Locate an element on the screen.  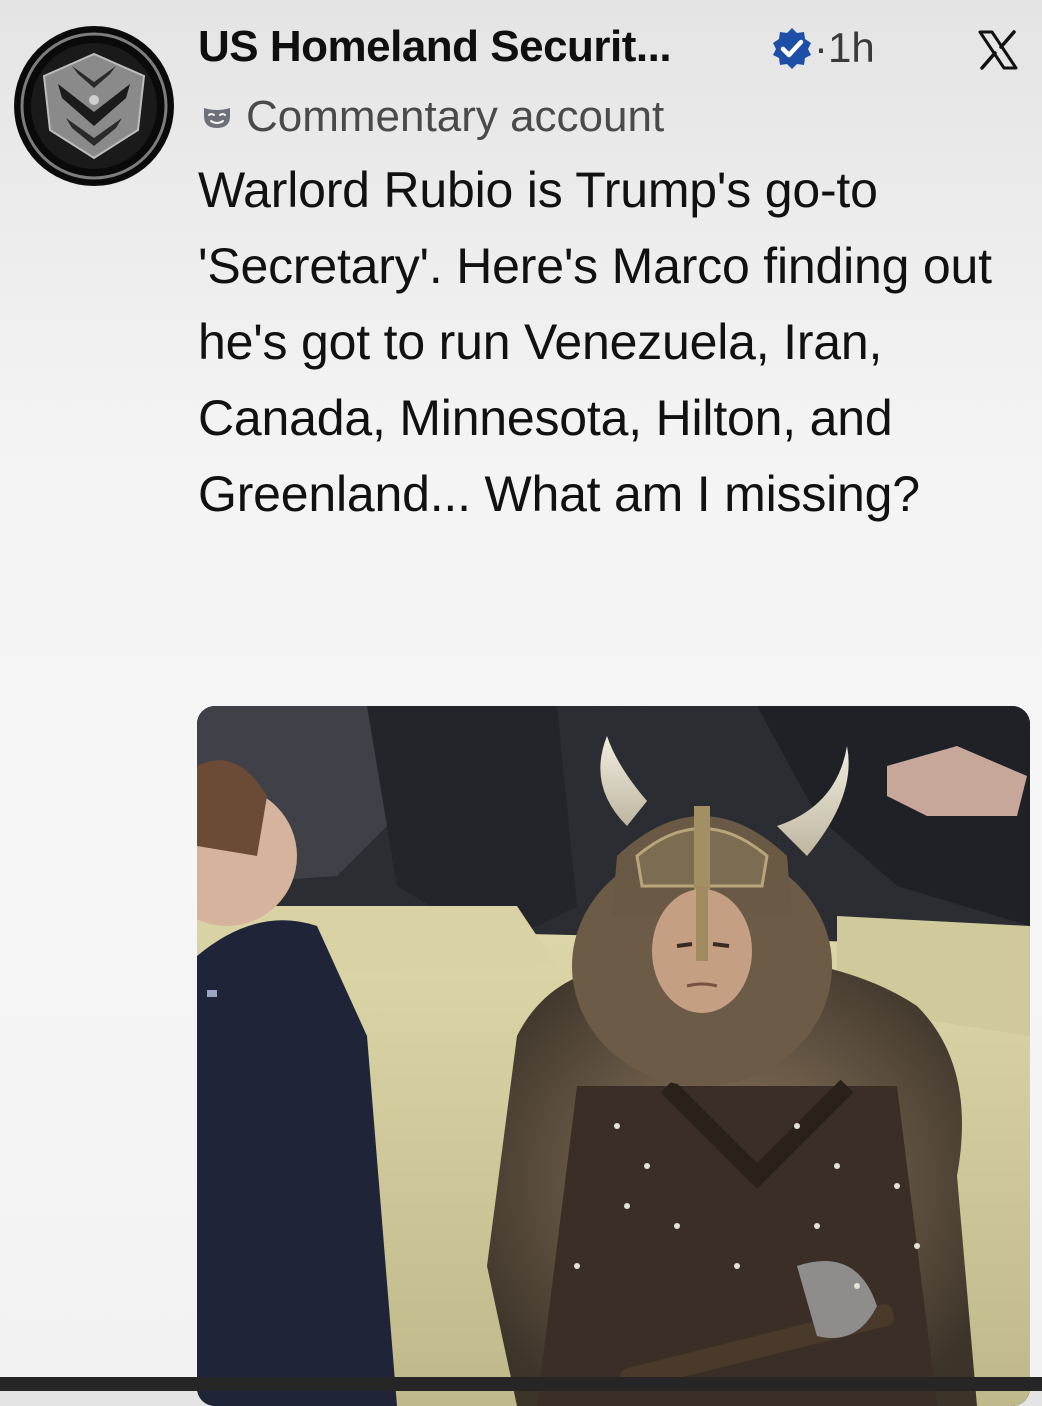
post-time: ·1h is located at coordinates (844, 48).